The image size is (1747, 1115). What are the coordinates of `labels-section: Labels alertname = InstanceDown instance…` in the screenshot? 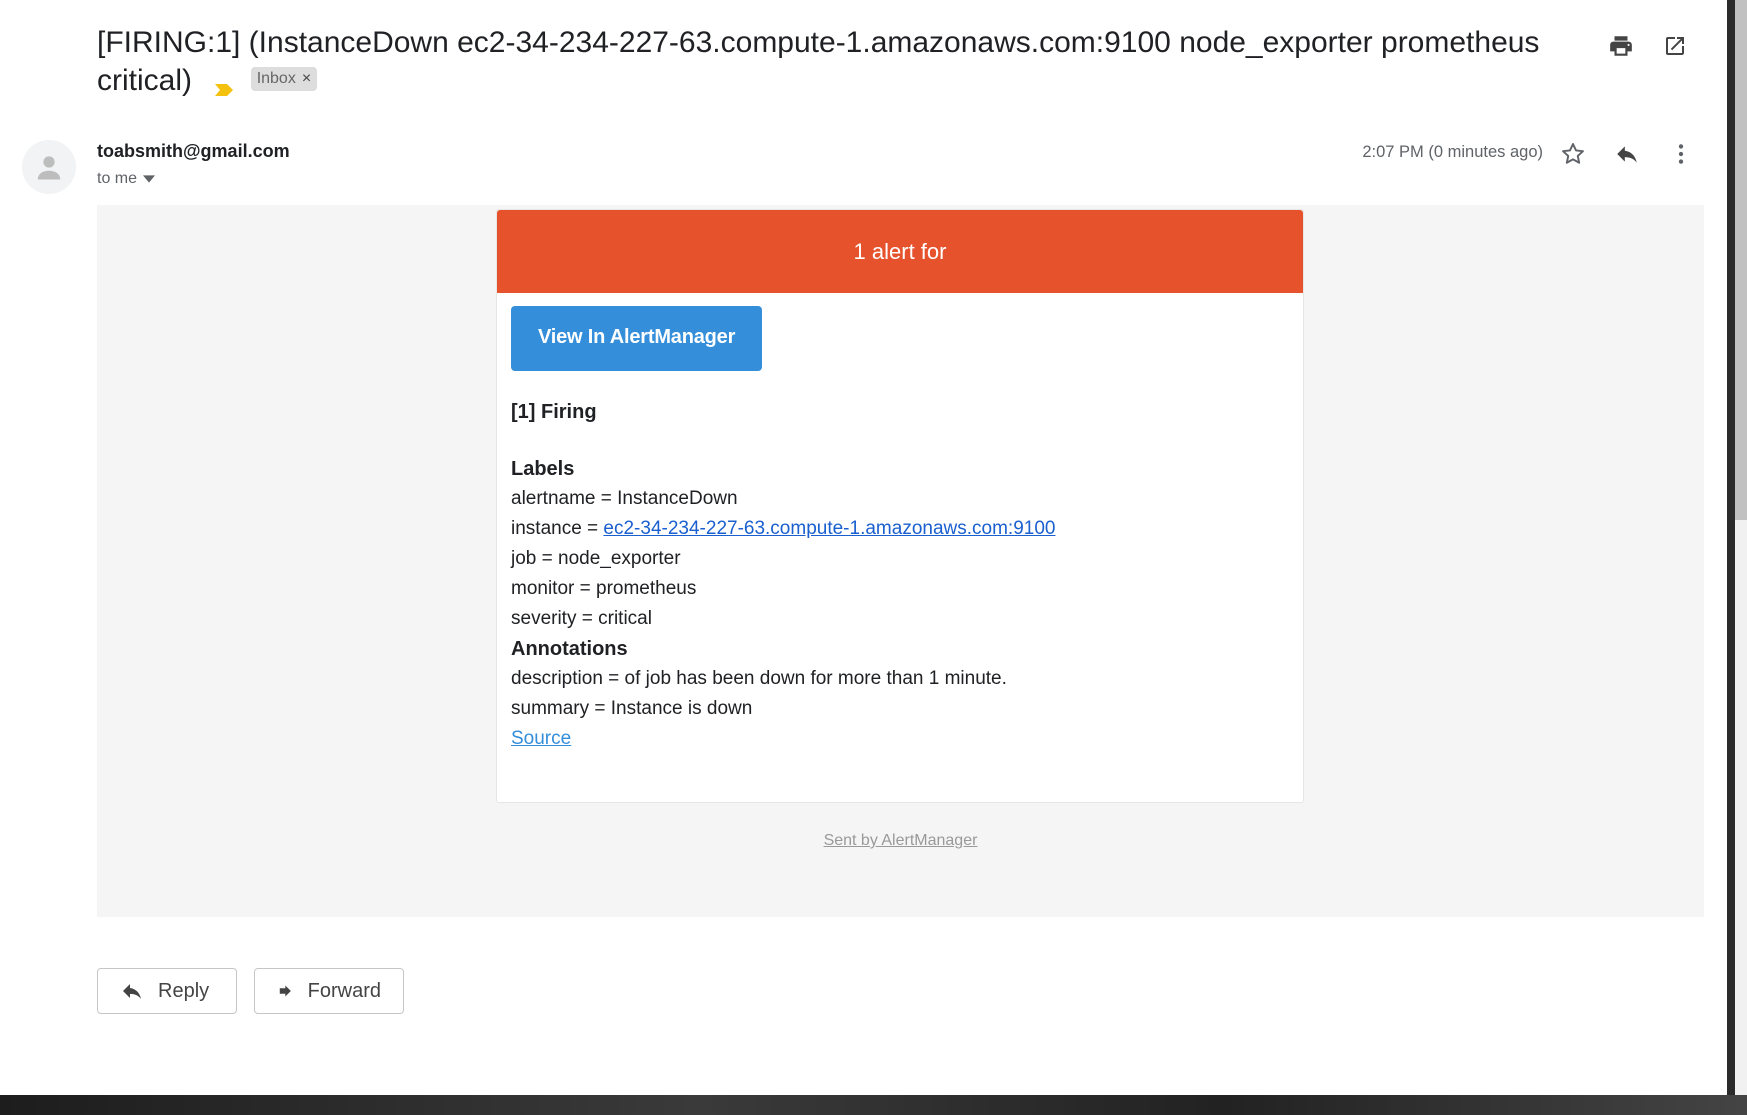 It's located at (900, 604).